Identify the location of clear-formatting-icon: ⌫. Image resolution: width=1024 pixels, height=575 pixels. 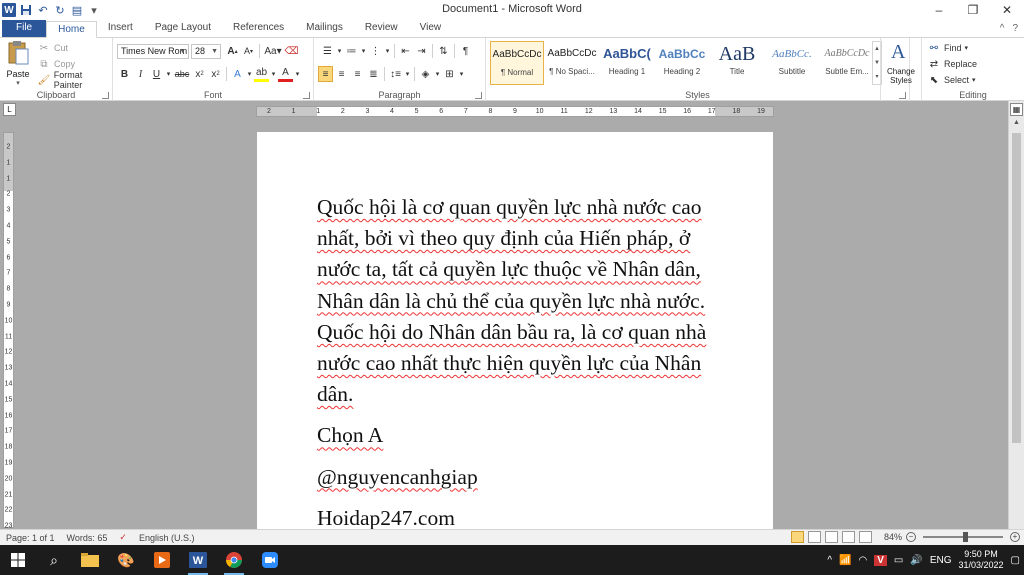
(291, 51).